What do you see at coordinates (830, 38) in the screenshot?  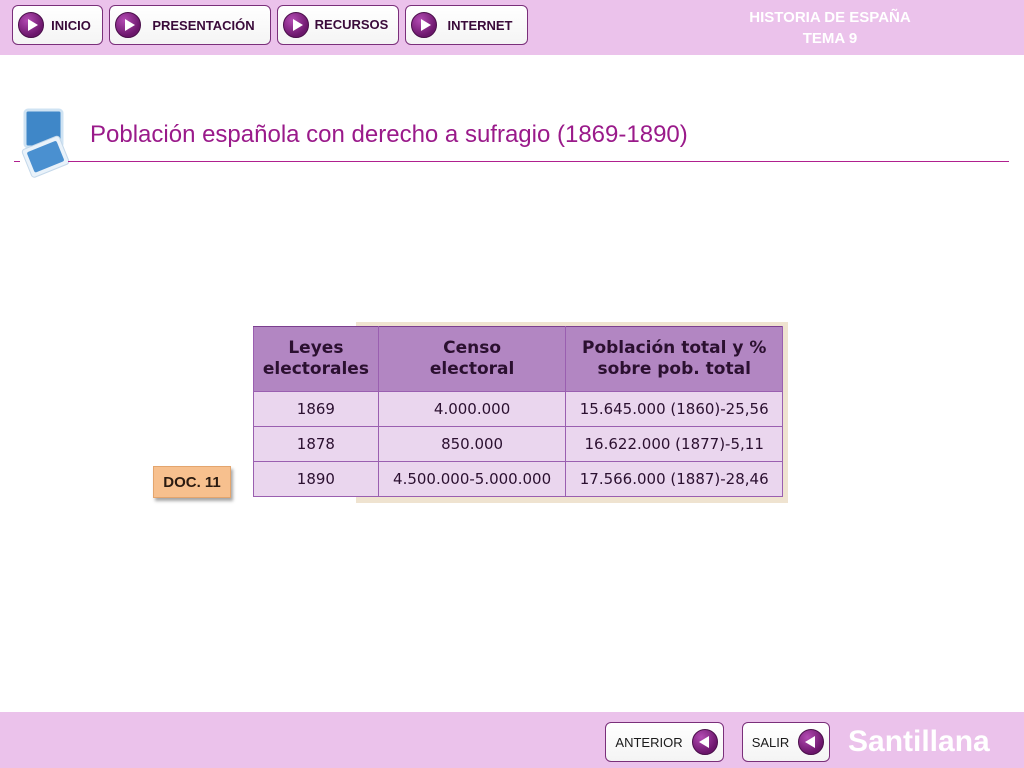 I see `course-unit: TEMA 9` at bounding box center [830, 38].